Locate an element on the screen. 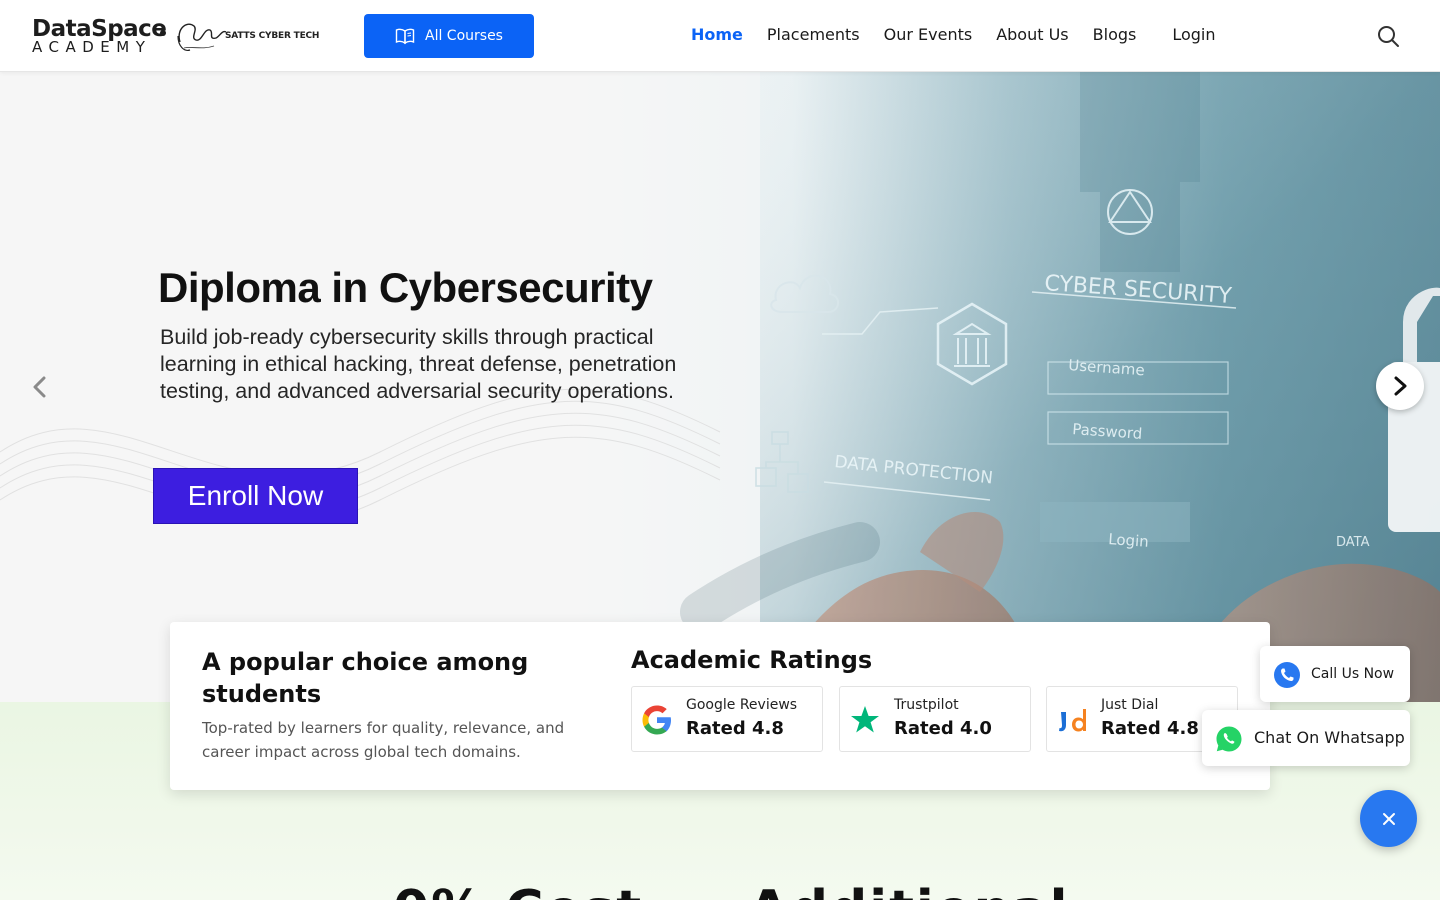 The image size is (1440, 900). brand-logo: DataSpace ACADEMY SATTS CYBER TECH is located at coordinates (177, 37).